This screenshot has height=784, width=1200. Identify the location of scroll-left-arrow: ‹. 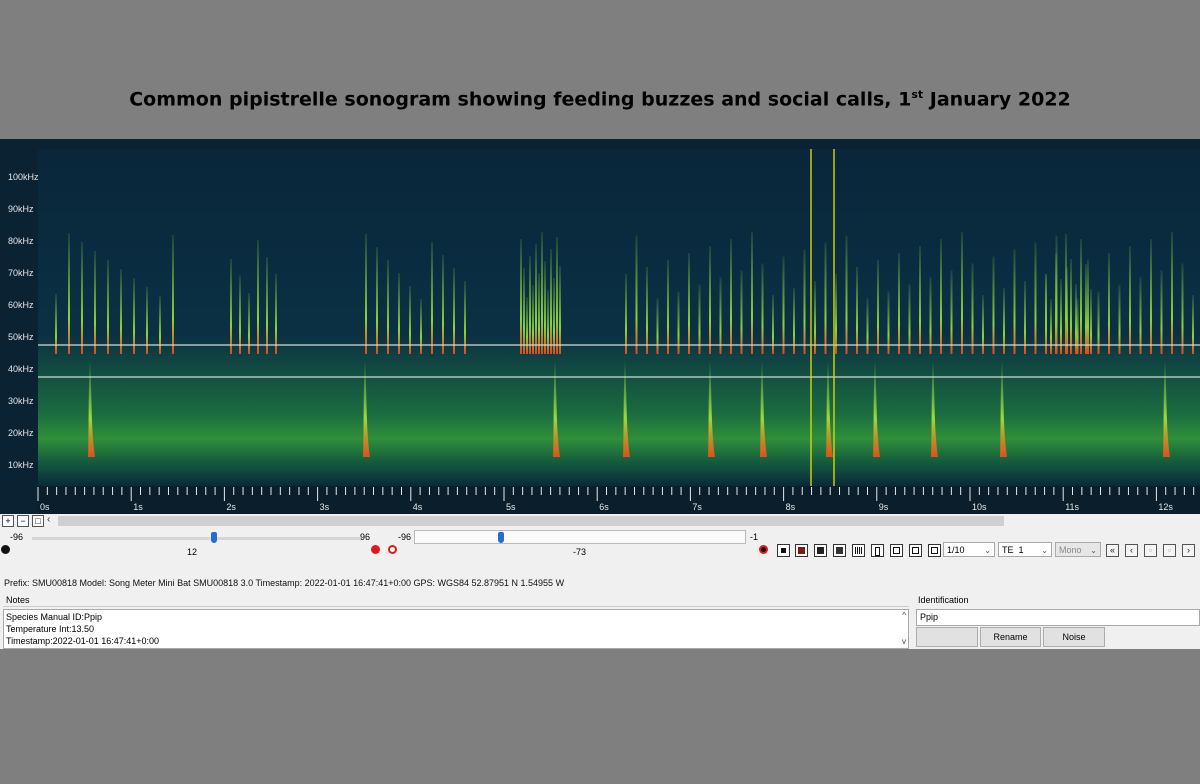
(48, 519).